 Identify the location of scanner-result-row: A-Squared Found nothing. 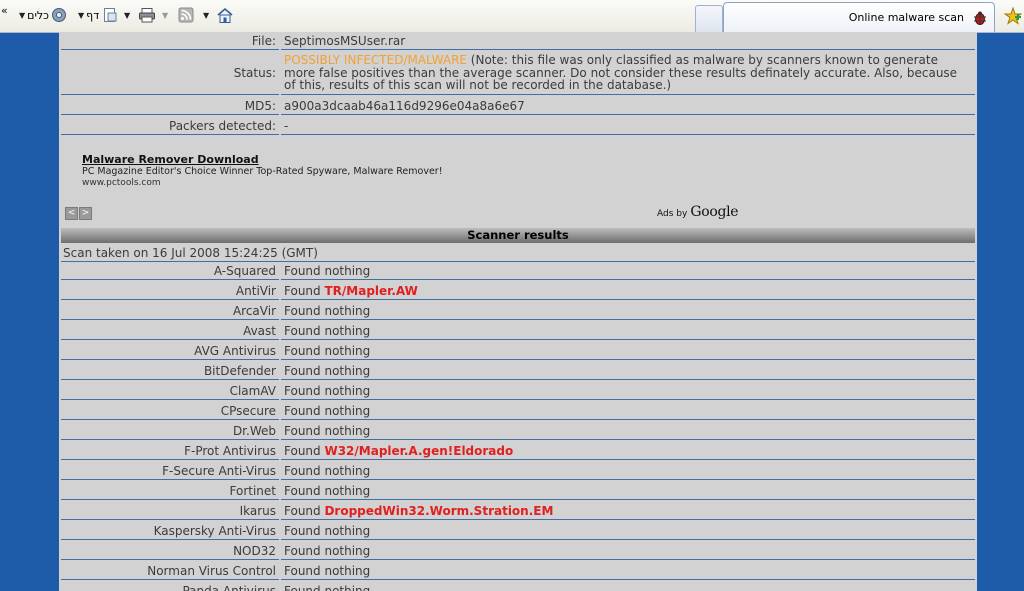
(518, 271).